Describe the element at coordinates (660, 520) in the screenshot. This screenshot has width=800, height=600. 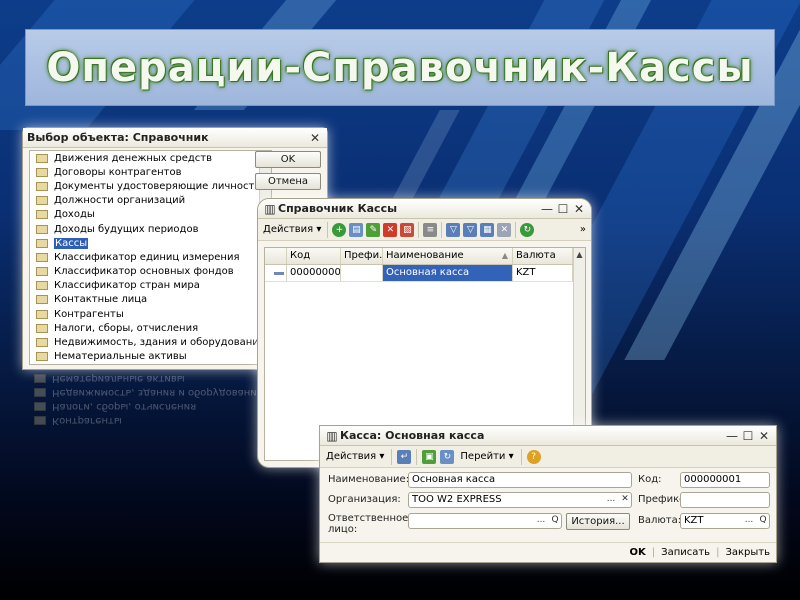
I see `currency-label: Валюта:` at that location.